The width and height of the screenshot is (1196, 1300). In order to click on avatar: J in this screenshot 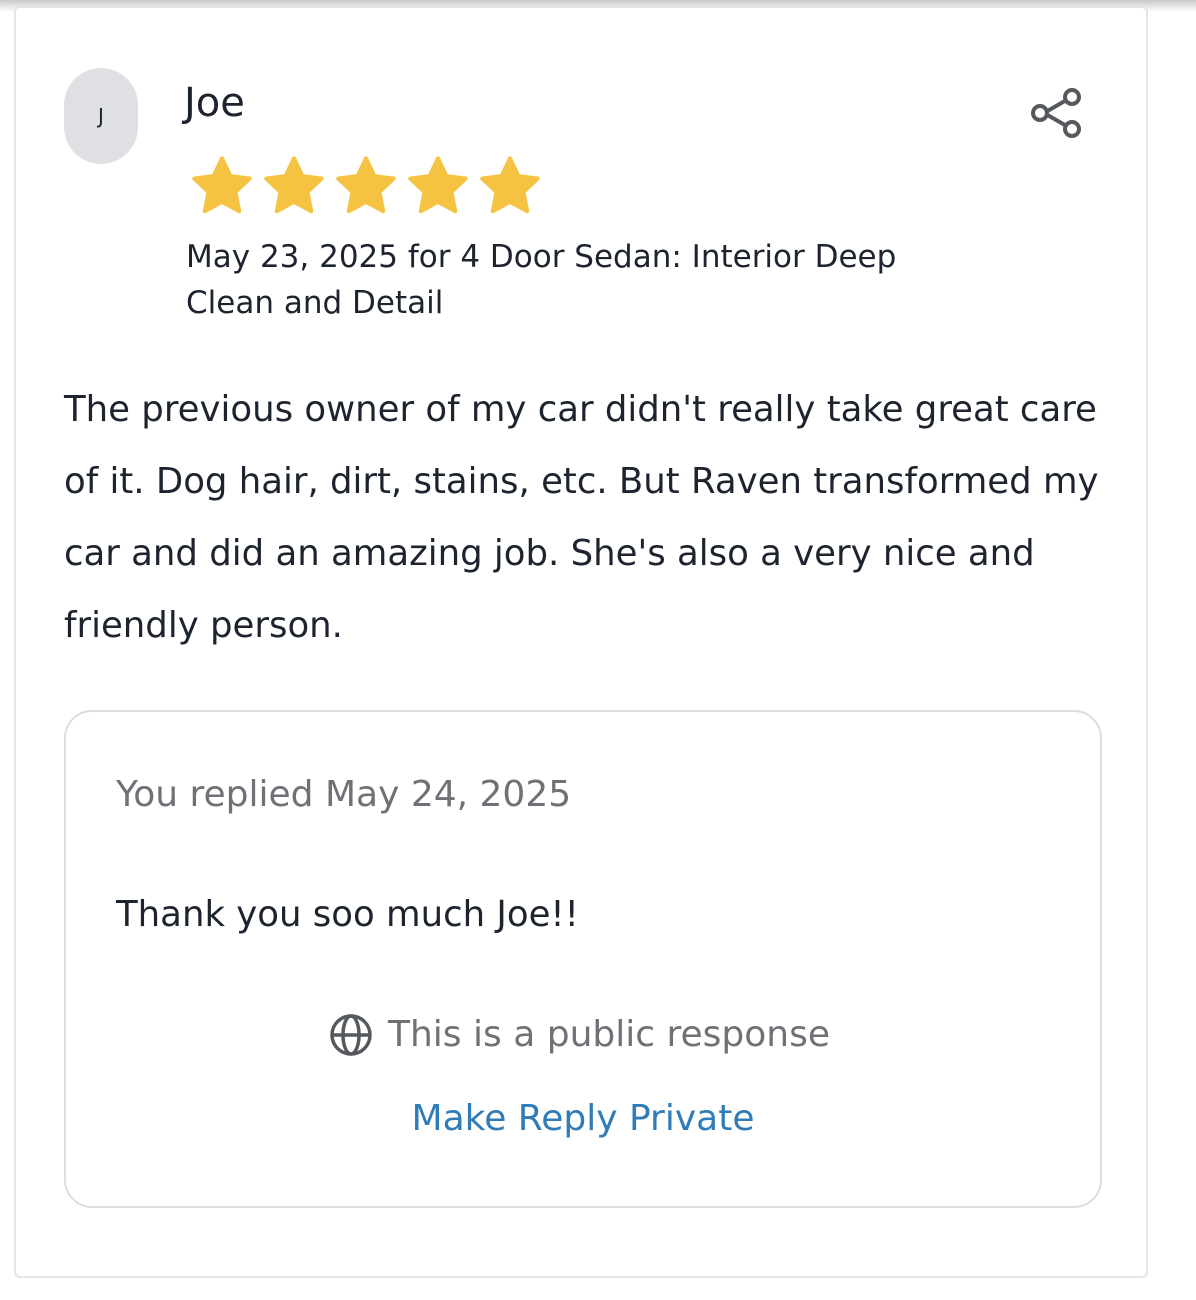, I will do `click(101, 116)`.